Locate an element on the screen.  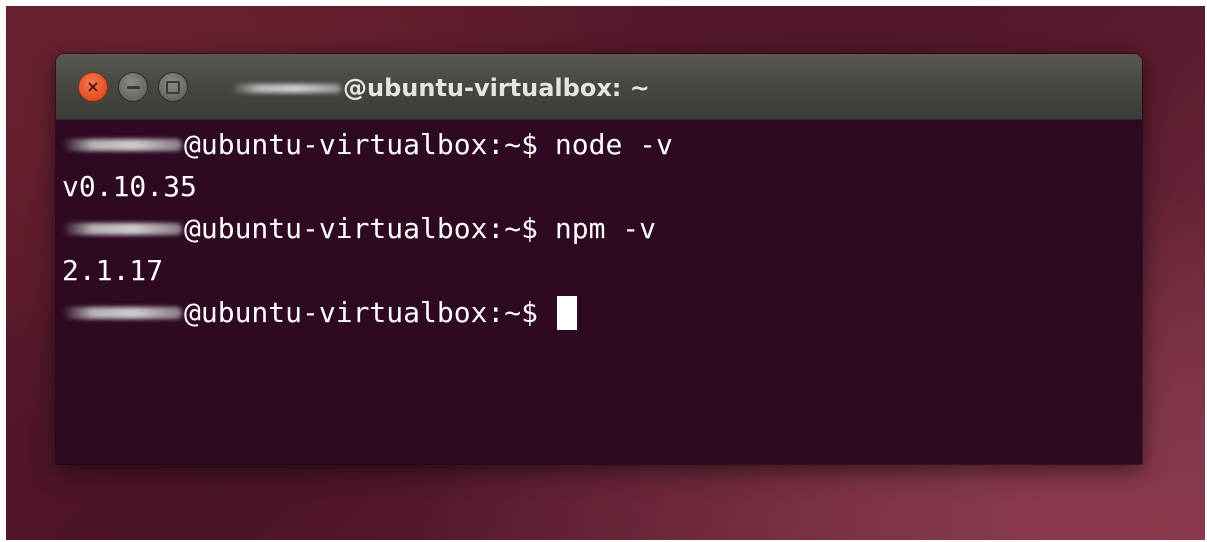
title-bar: × @ubuntu-virtualbox: ~ is located at coordinates (599, 87).